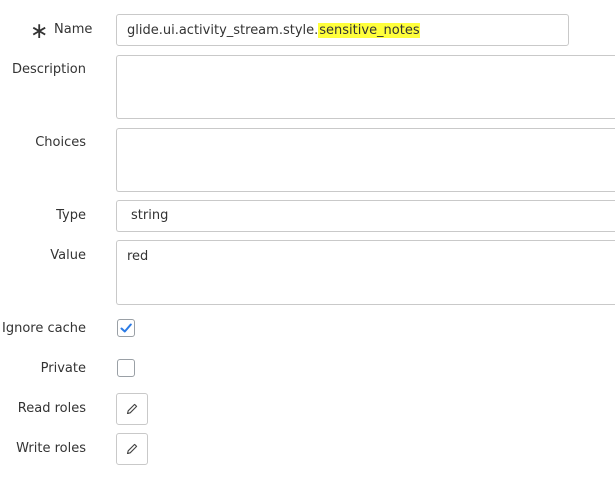 The height and width of the screenshot is (495, 615). Describe the element at coordinates (365, 160) in the screenshot. I see `choices-textarea` at that location.